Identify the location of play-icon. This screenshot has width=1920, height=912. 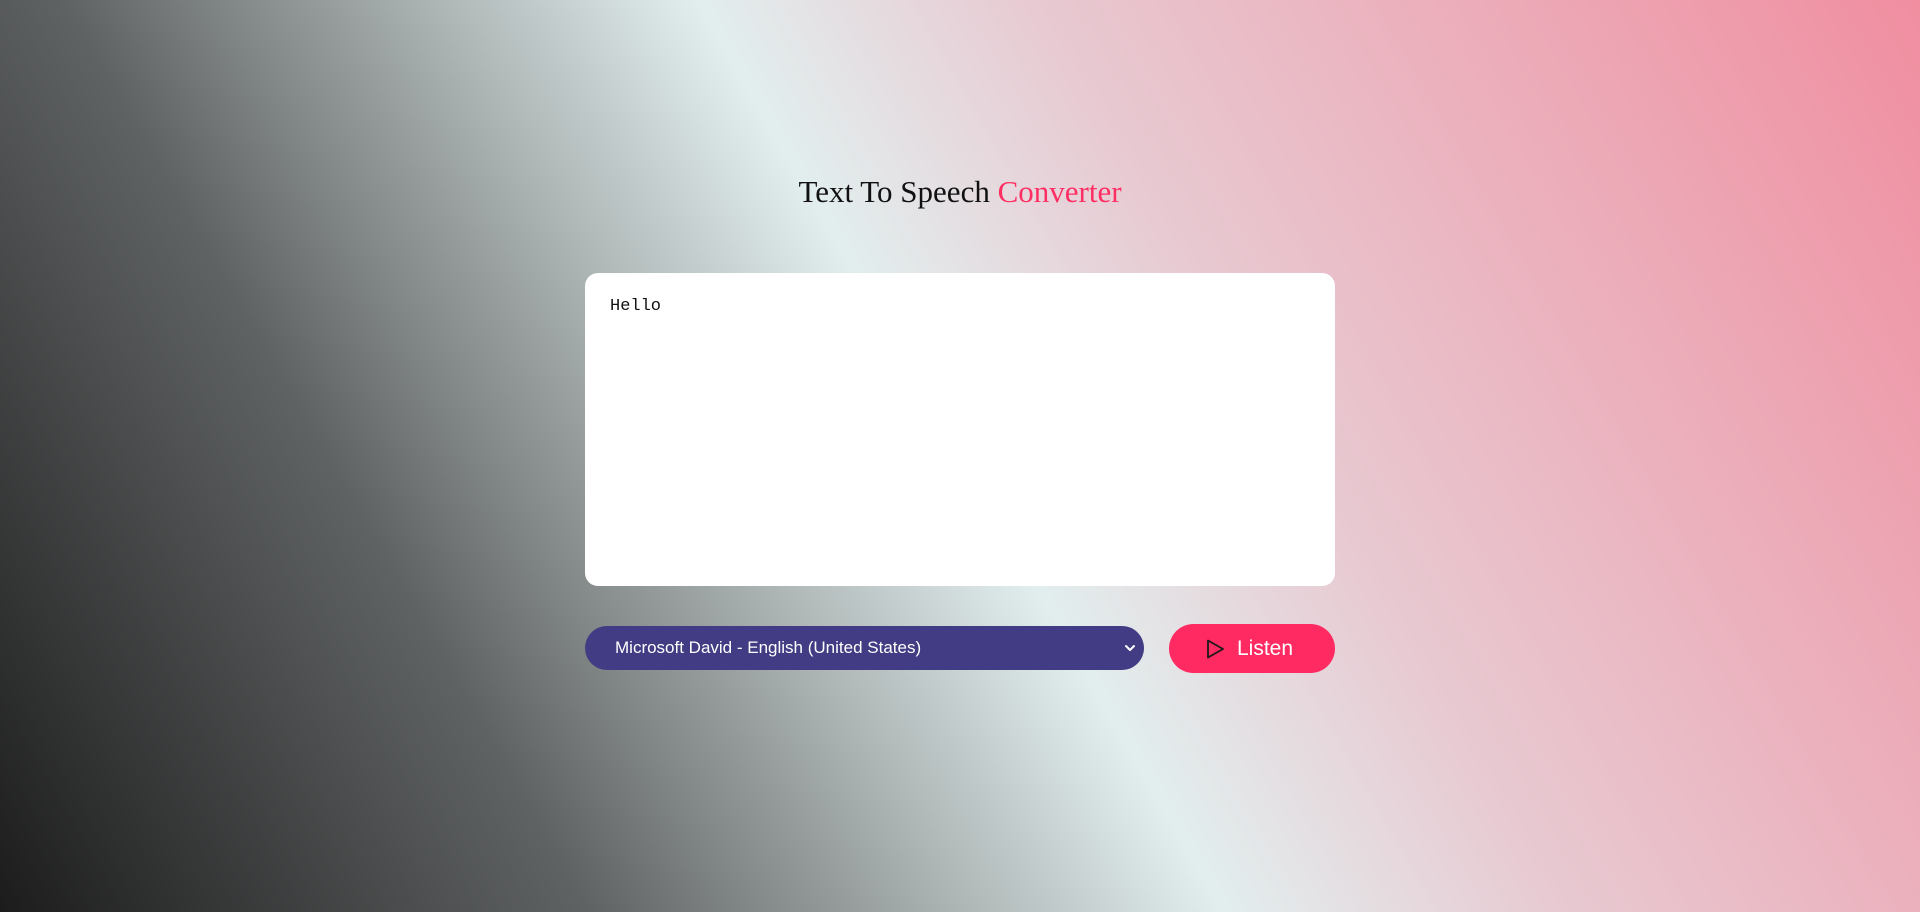
(1215, 648).